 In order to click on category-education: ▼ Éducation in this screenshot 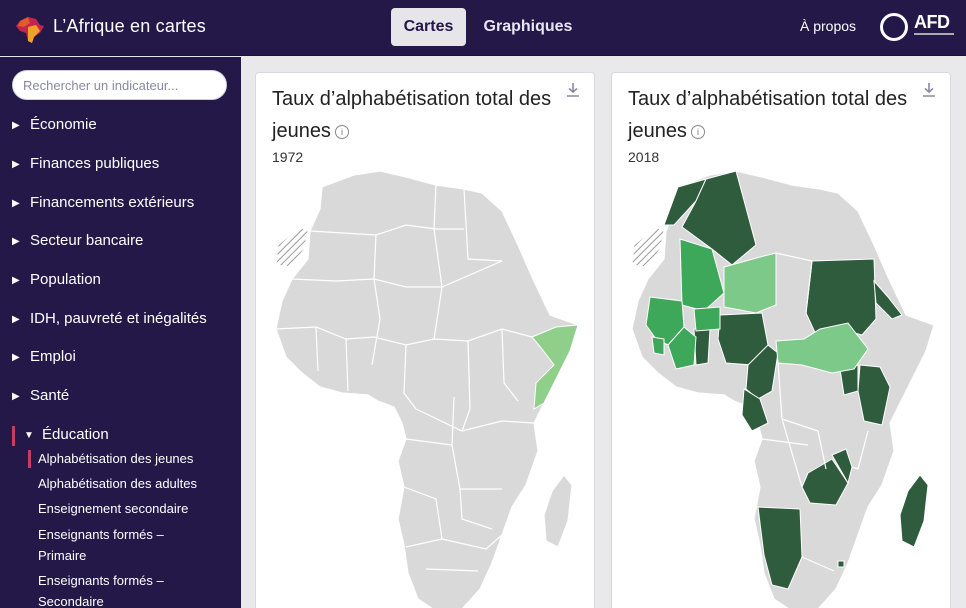, I will do `click(66, 437)`.